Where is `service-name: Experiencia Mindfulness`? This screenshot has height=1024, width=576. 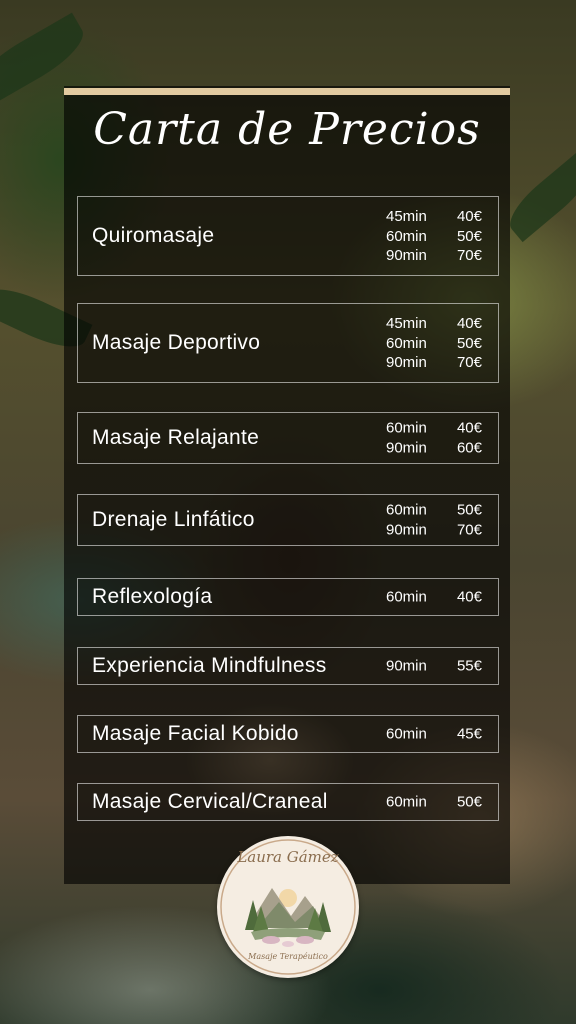 service-name: Experiencia Mindfulness is located at coordinates (209, 665).